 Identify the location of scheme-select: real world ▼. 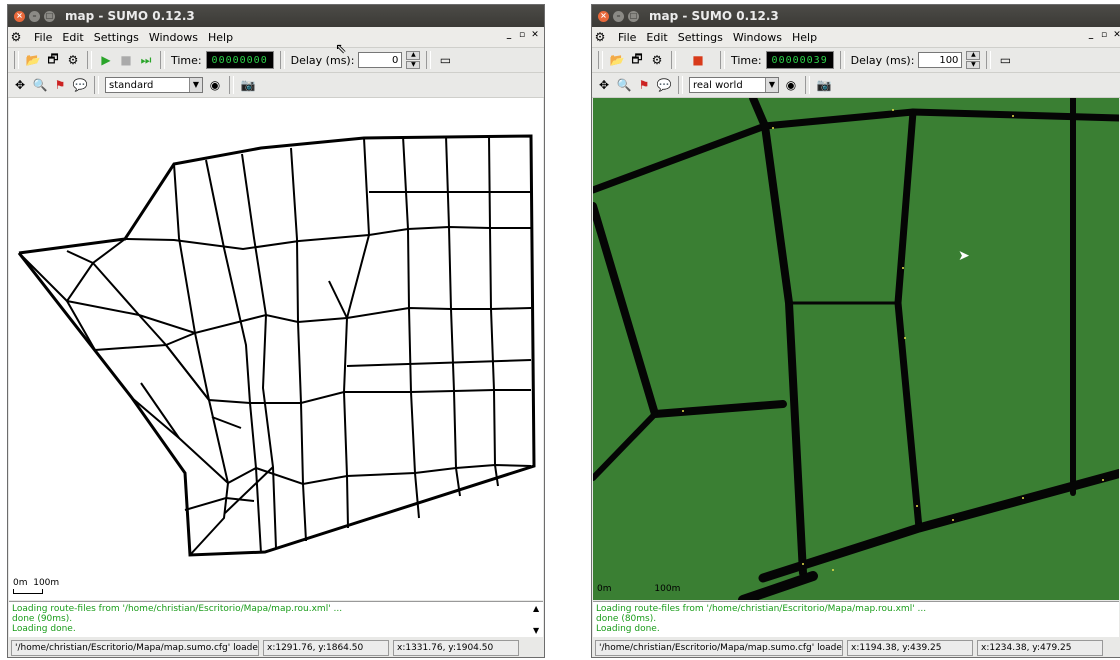
(734, 85).